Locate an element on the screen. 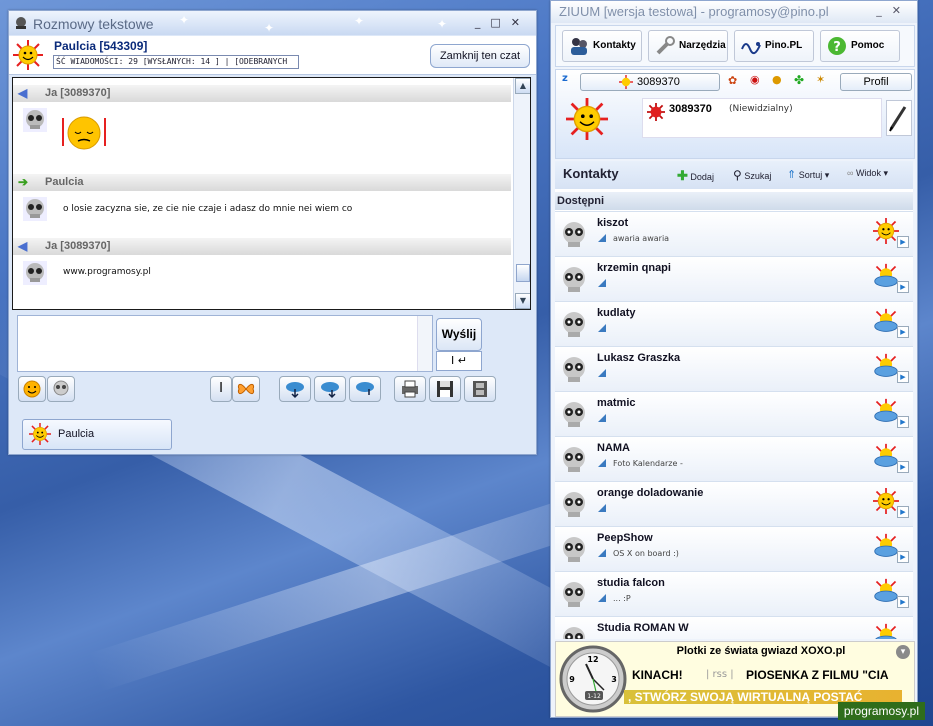 The width and height of the screenshot is (933, 726). receive-file-button is located at coordinates (295, 389).